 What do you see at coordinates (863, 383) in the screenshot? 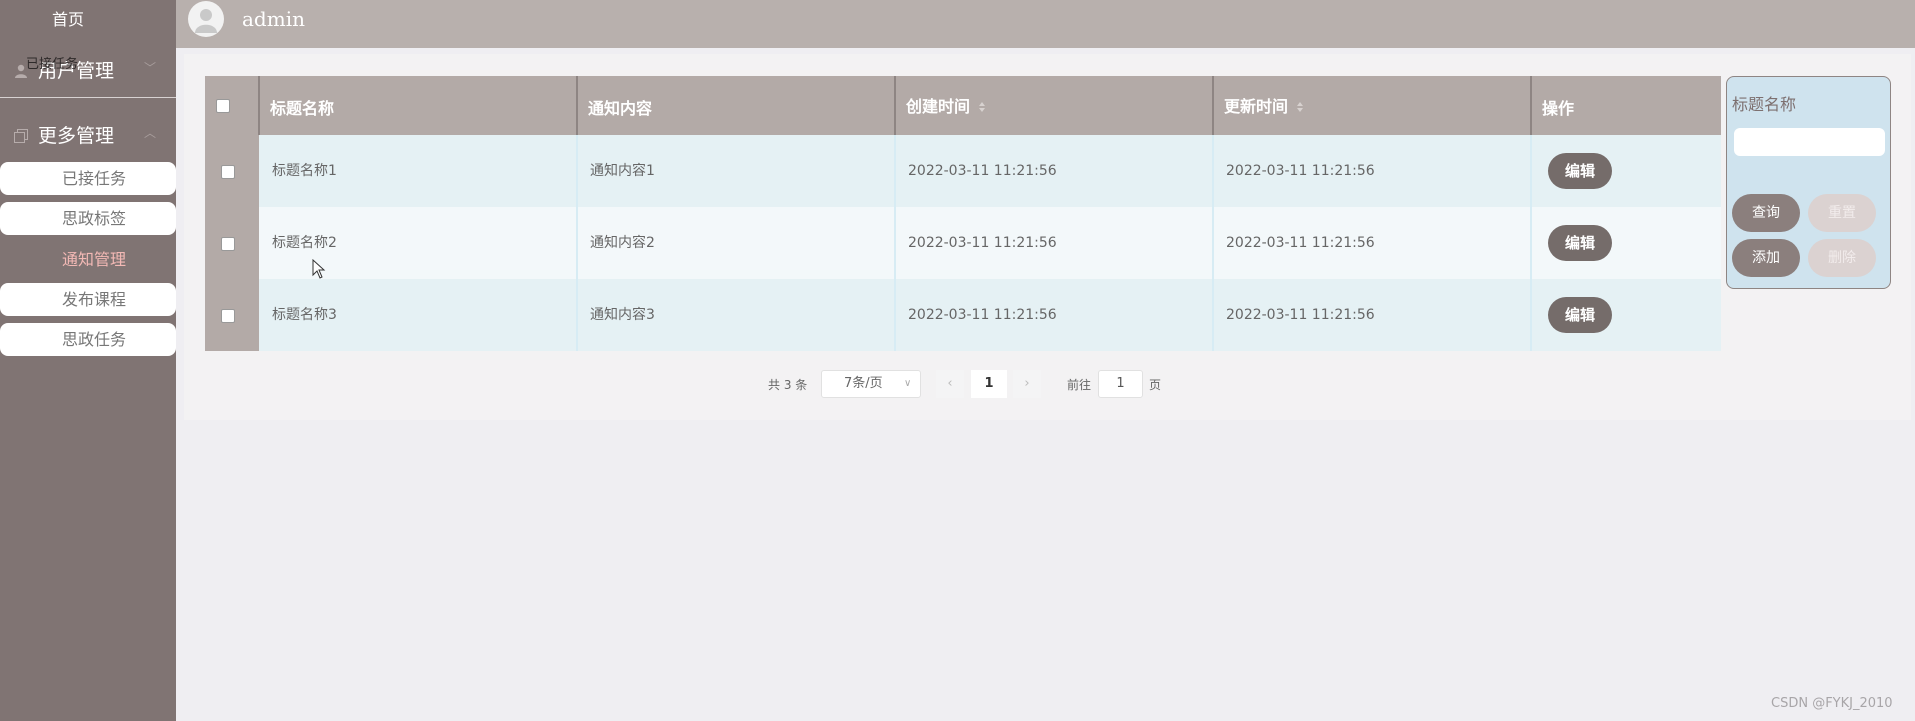
I see `page-size-value: 7条/页` at bounding box center [863, 383].